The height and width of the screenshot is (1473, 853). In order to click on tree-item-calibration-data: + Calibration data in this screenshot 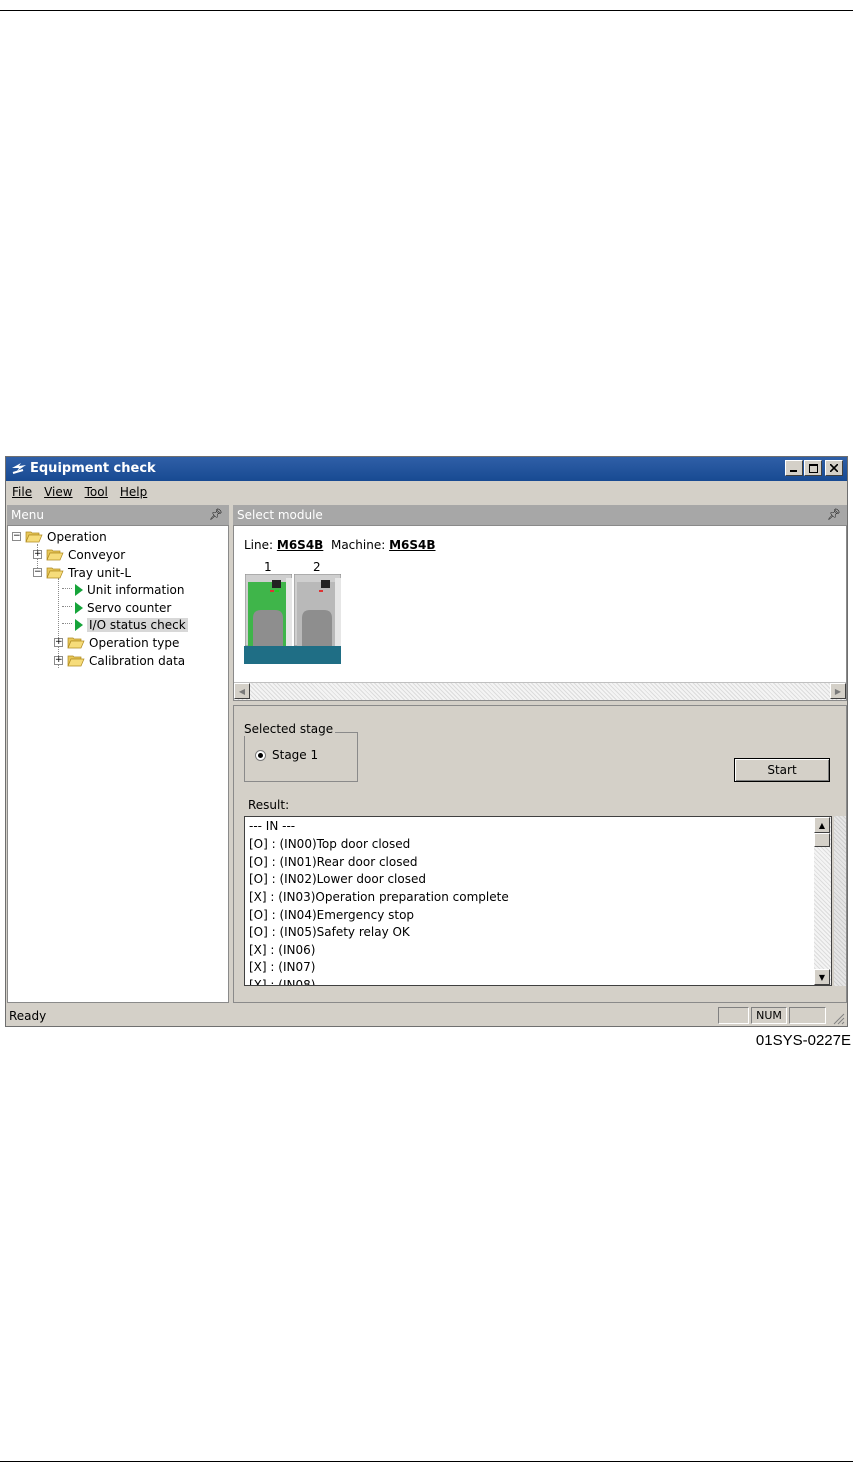, I will do `click(119, 660)`.